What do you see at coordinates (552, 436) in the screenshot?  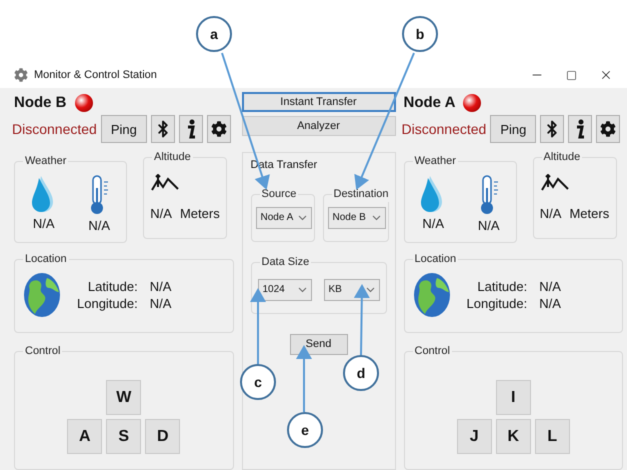 I see `key-button: L` at bounding box center [552, 436].